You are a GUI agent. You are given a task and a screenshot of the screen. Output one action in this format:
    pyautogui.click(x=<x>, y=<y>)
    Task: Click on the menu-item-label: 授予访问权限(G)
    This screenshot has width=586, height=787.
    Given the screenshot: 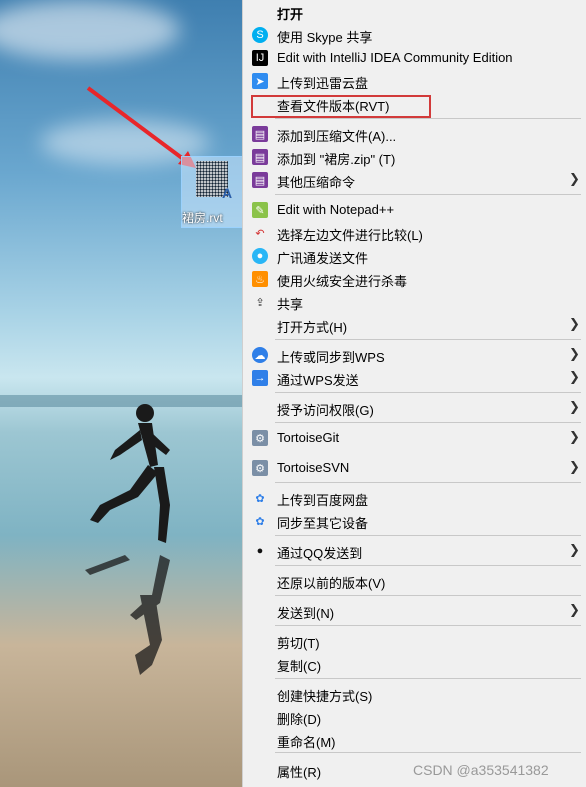 What is the action you would take?
    pyautogui.click(x=325, y=410)
    